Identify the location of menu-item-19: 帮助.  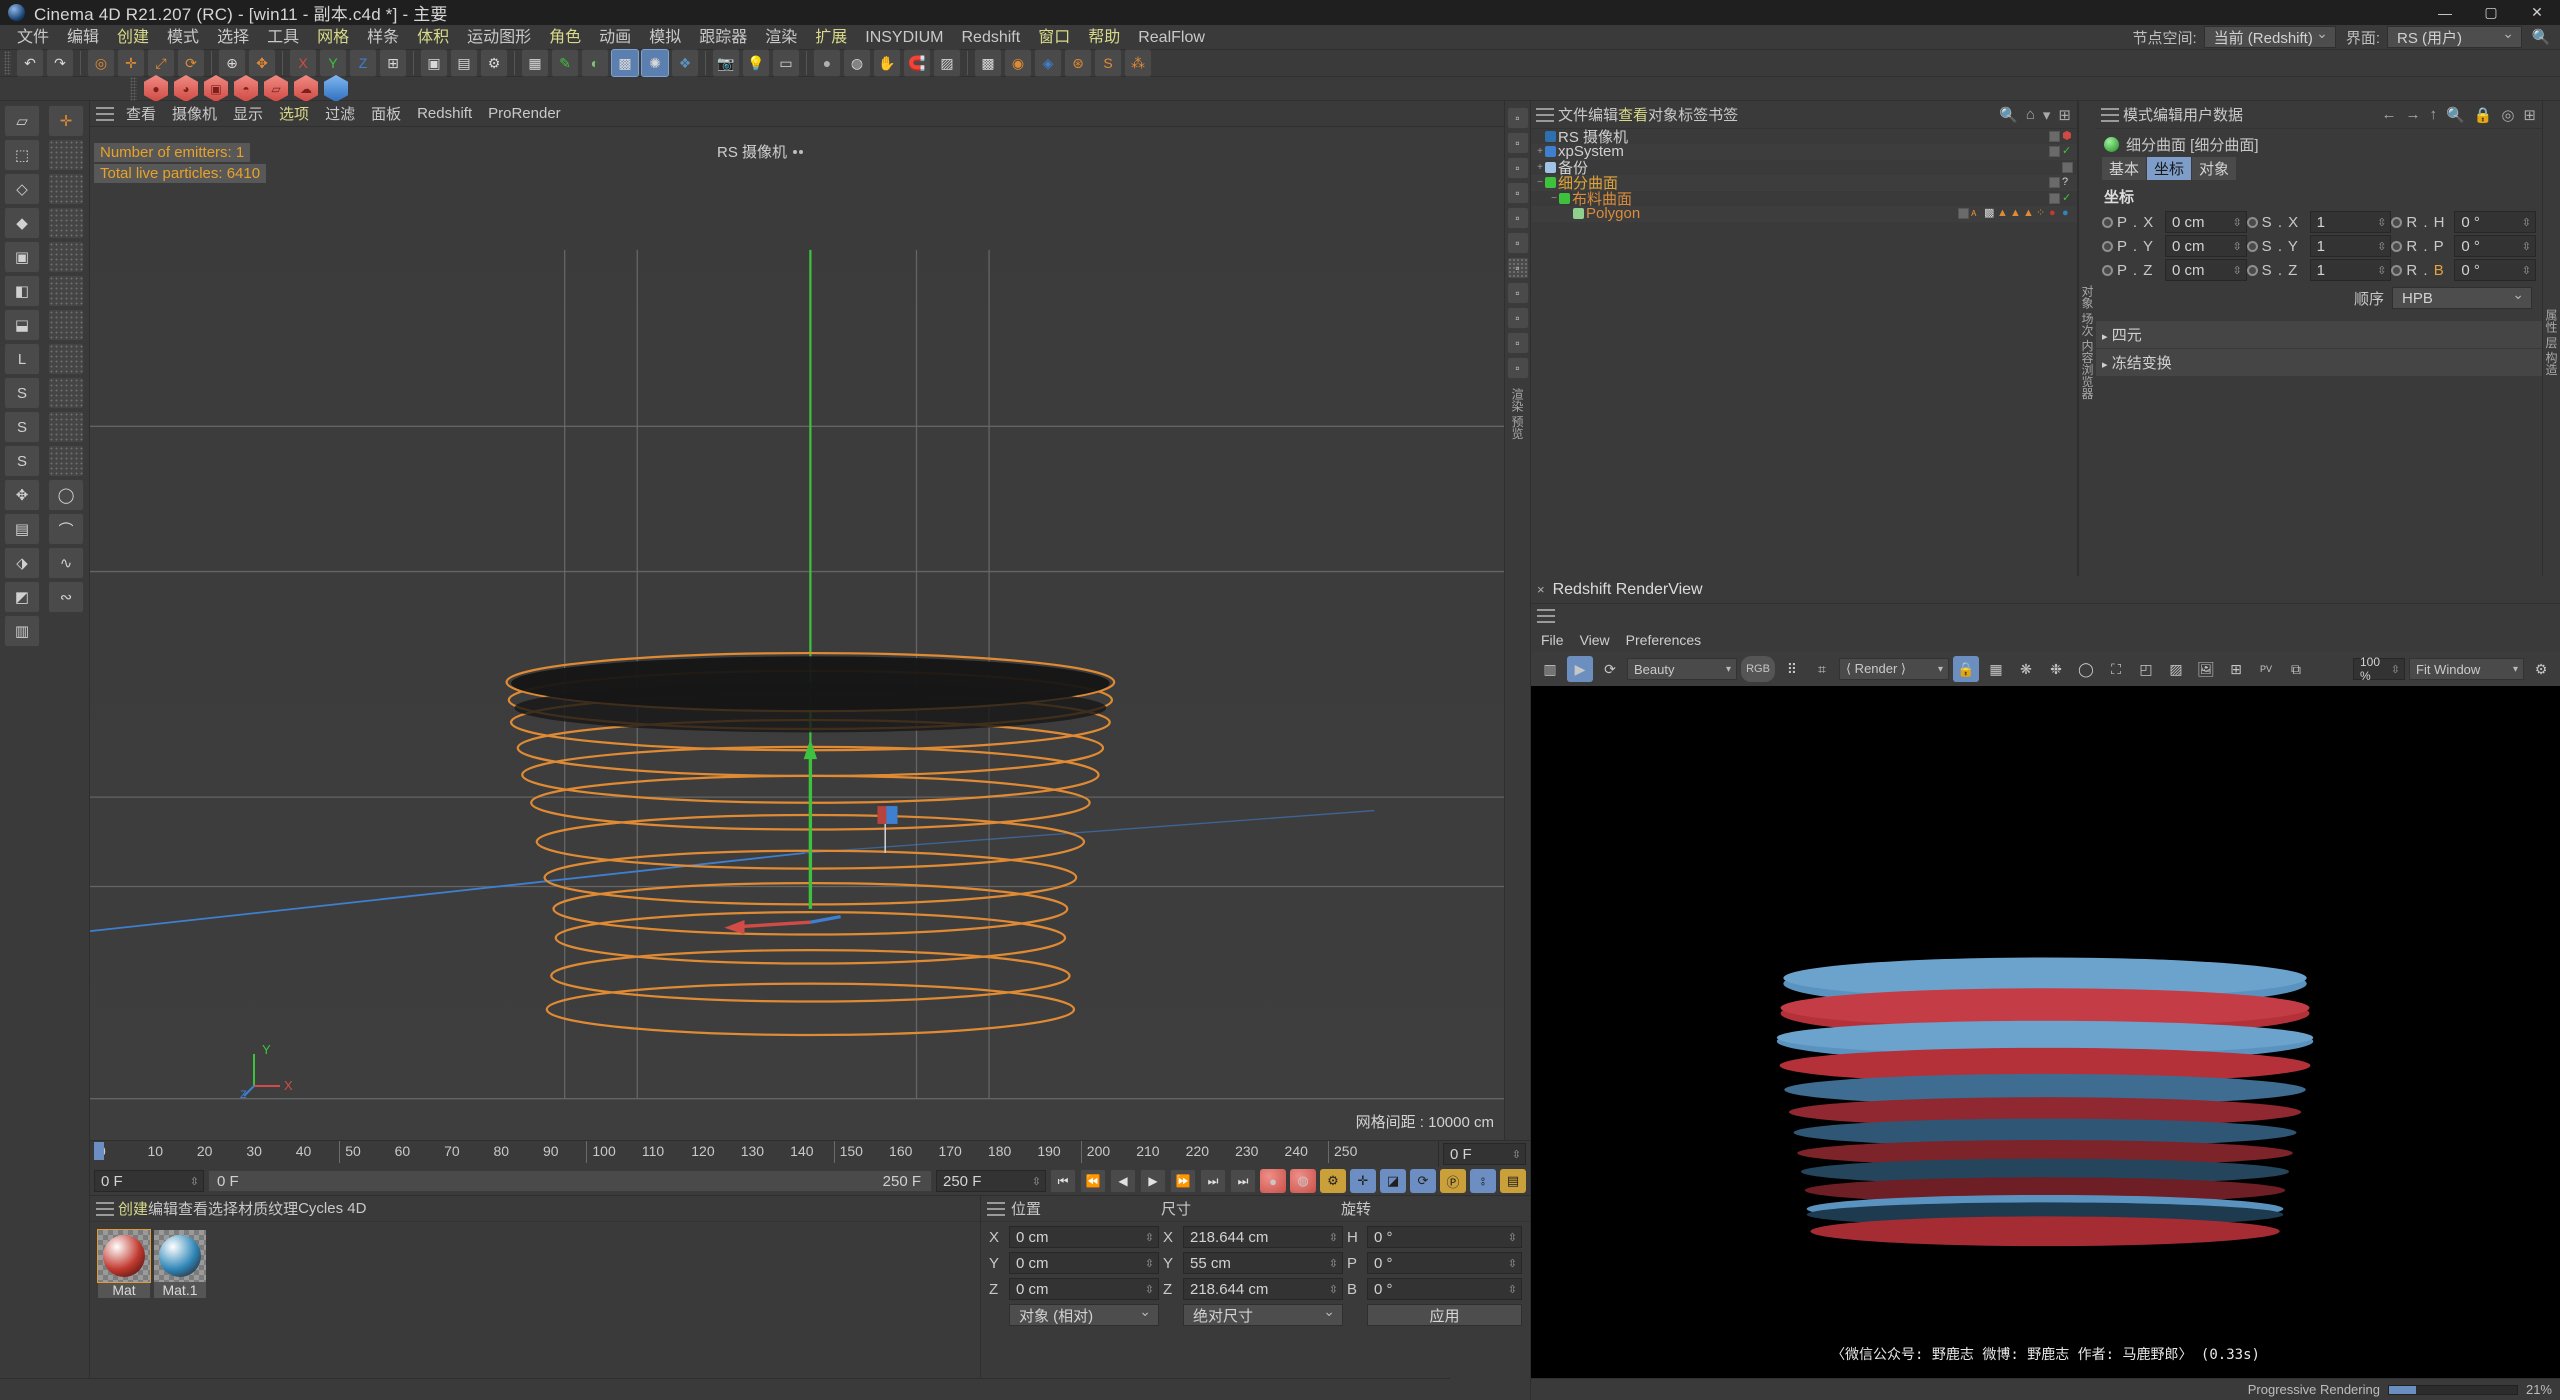
(1104, 37).